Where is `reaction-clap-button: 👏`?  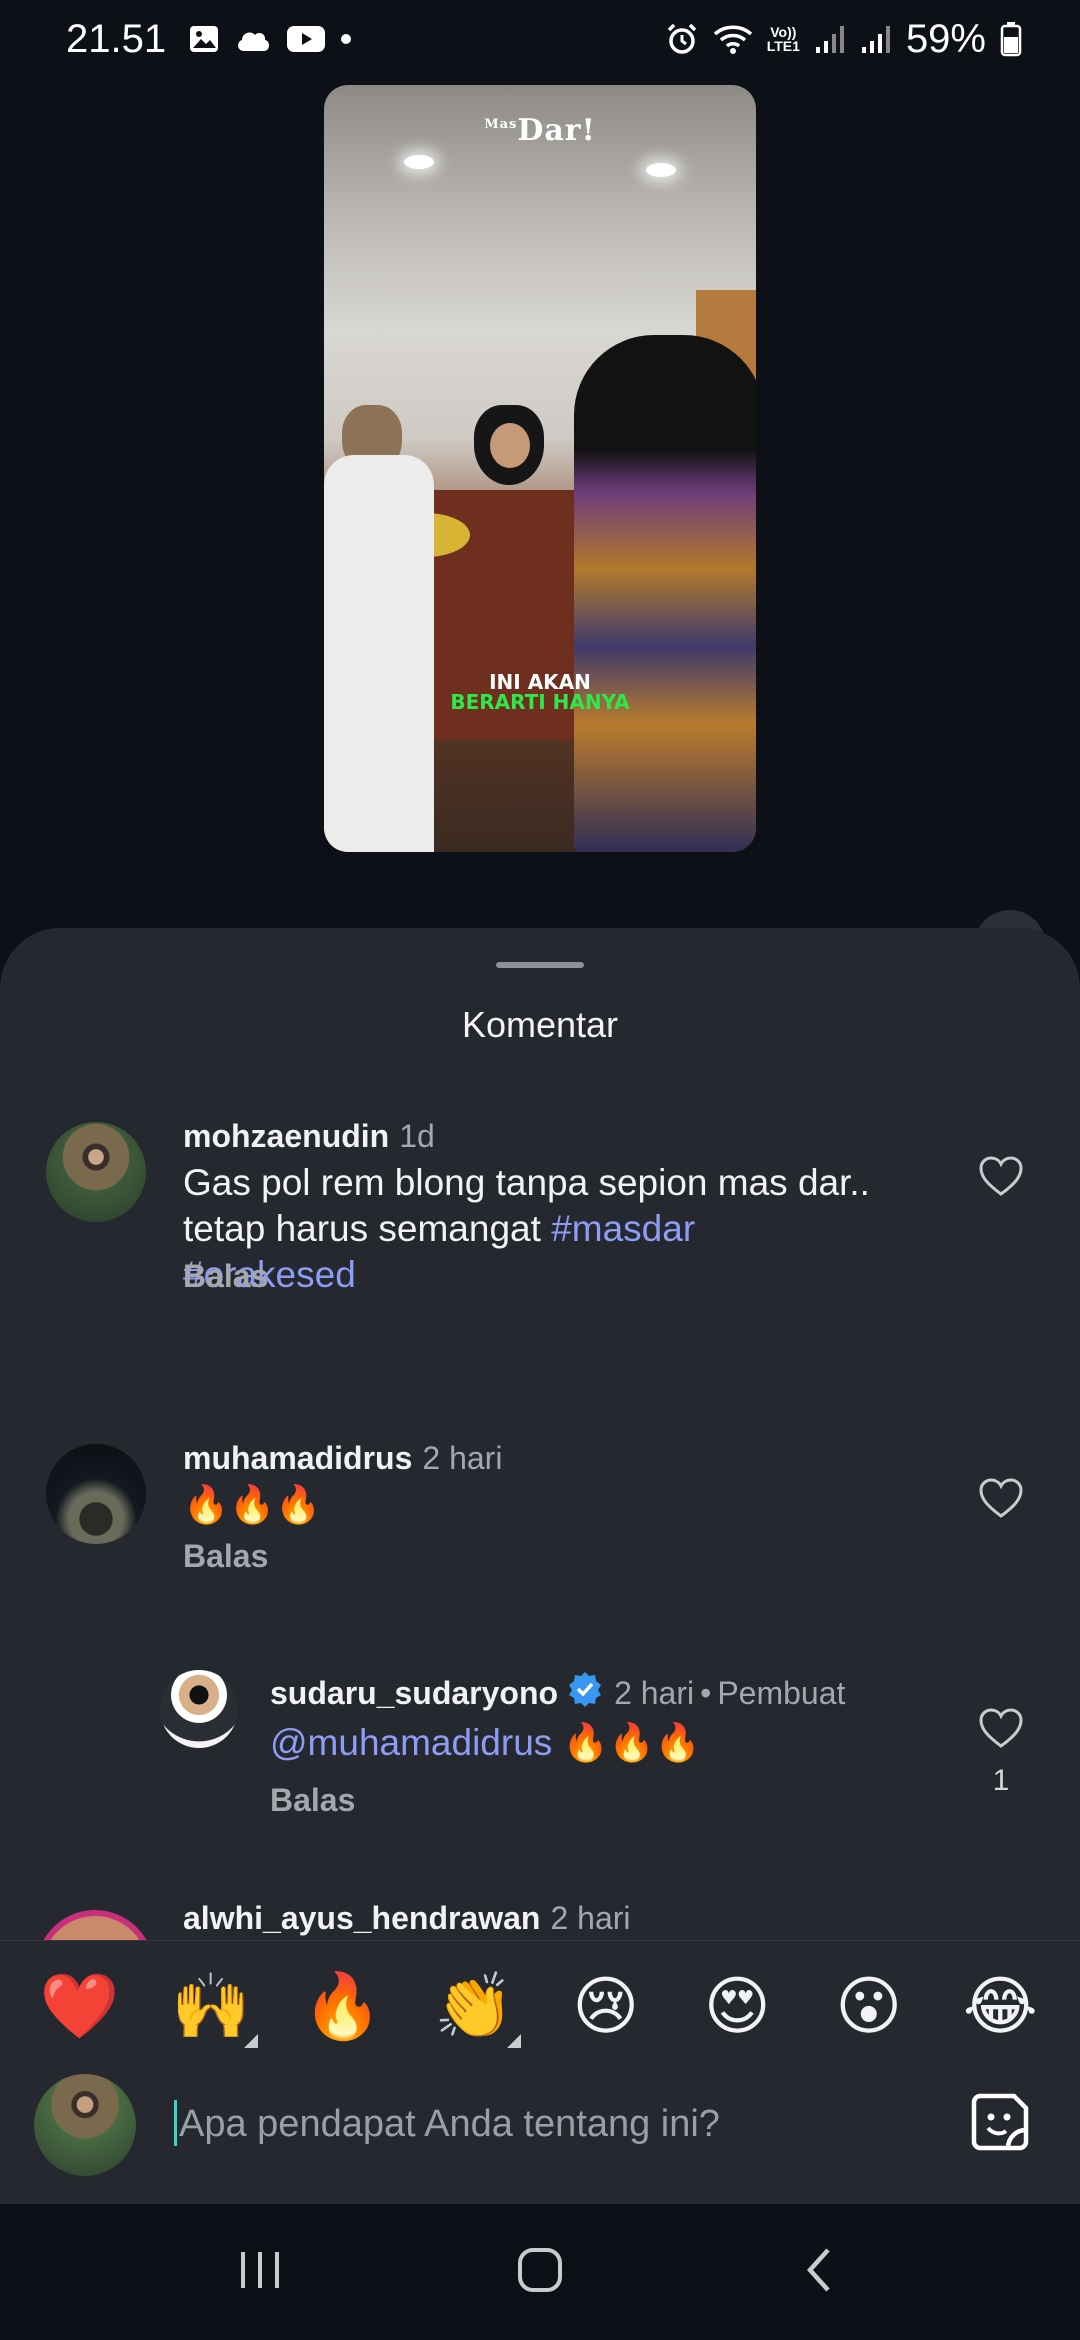 reaction-clap-button: 👏 is located at coordinates (475, 2008).